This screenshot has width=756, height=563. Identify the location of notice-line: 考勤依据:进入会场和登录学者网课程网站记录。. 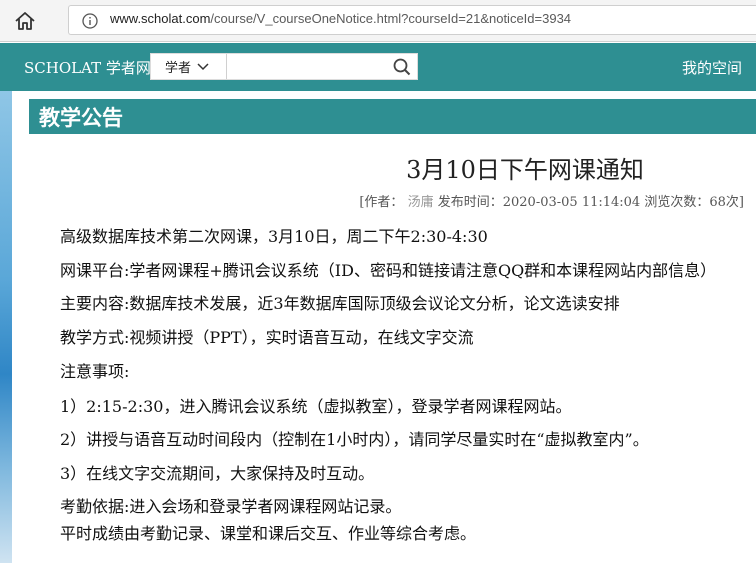
(231, 506).